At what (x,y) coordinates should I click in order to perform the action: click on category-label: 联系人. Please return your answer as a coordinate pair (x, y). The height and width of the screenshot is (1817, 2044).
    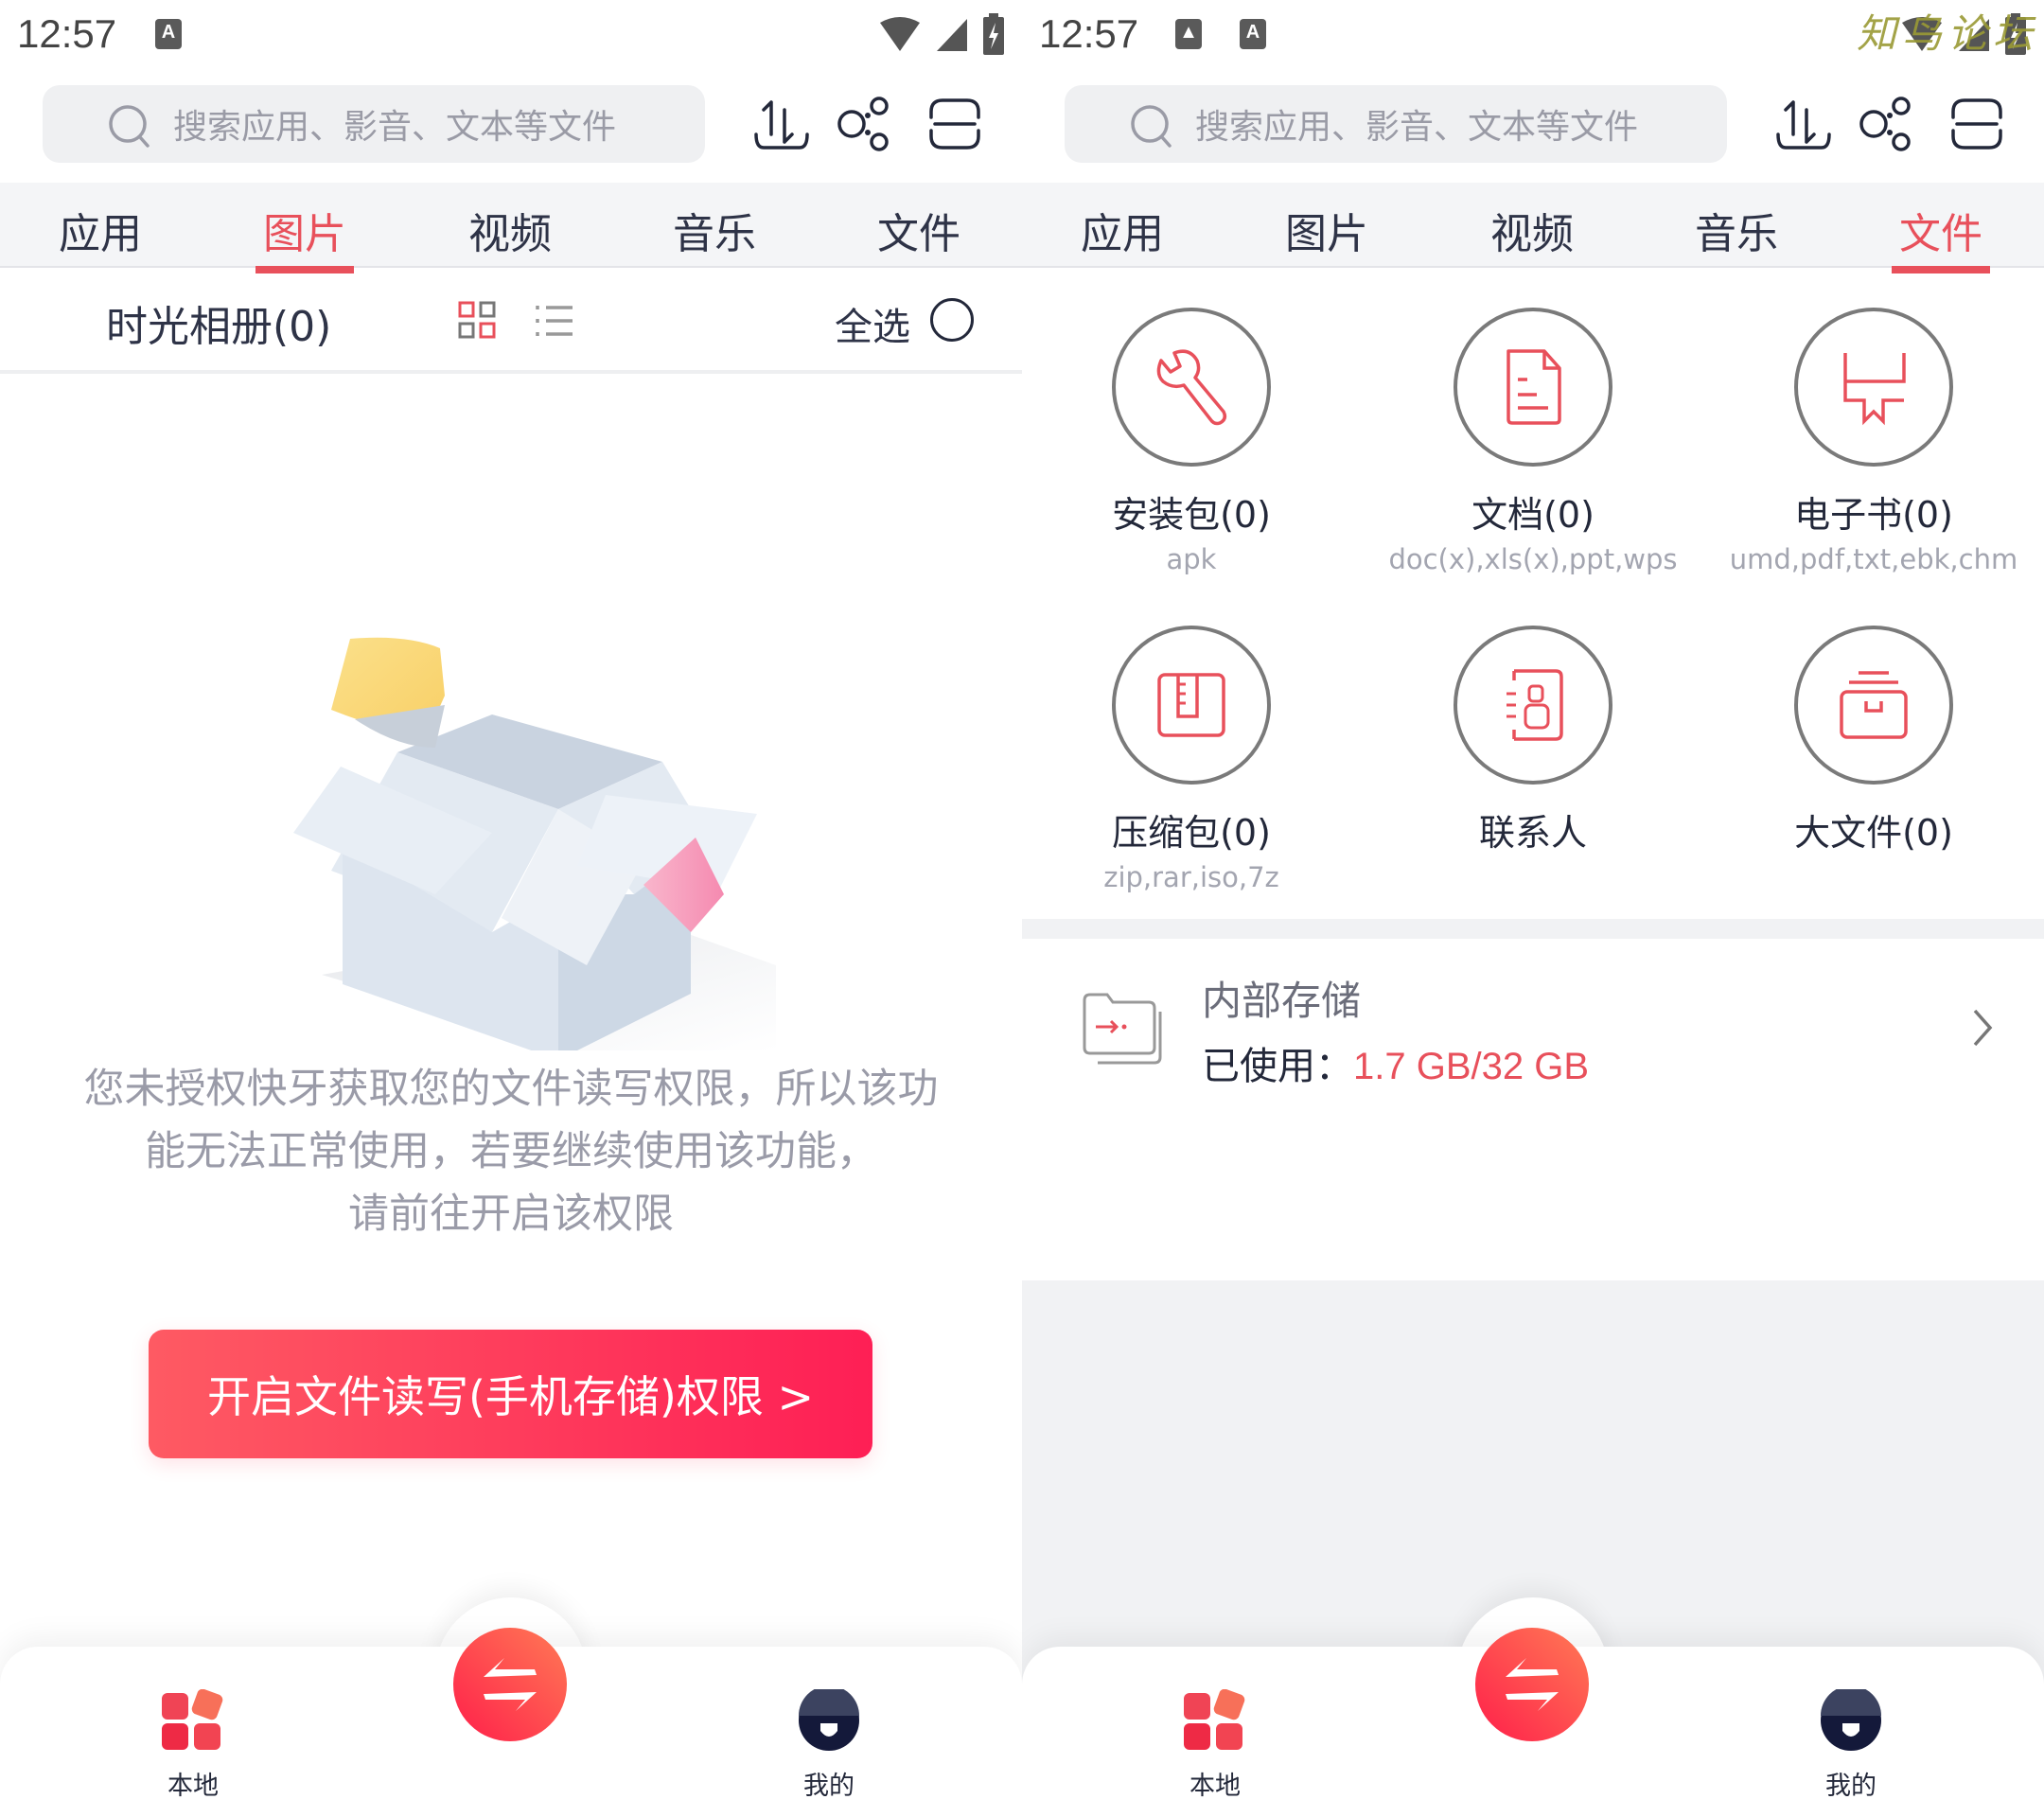
    Looking at the image, I should click on (1532, 833).